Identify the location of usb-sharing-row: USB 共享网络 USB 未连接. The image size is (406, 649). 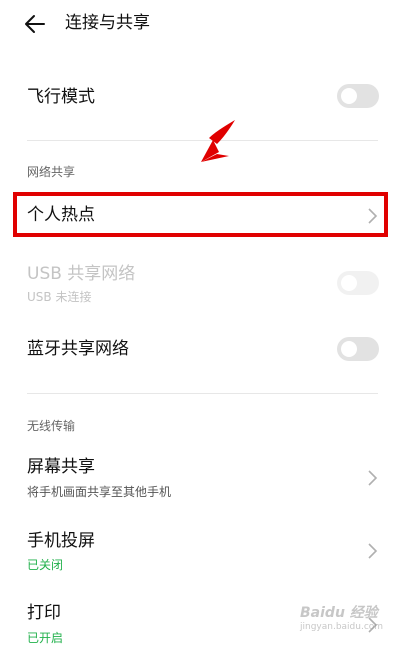
(203, 283).